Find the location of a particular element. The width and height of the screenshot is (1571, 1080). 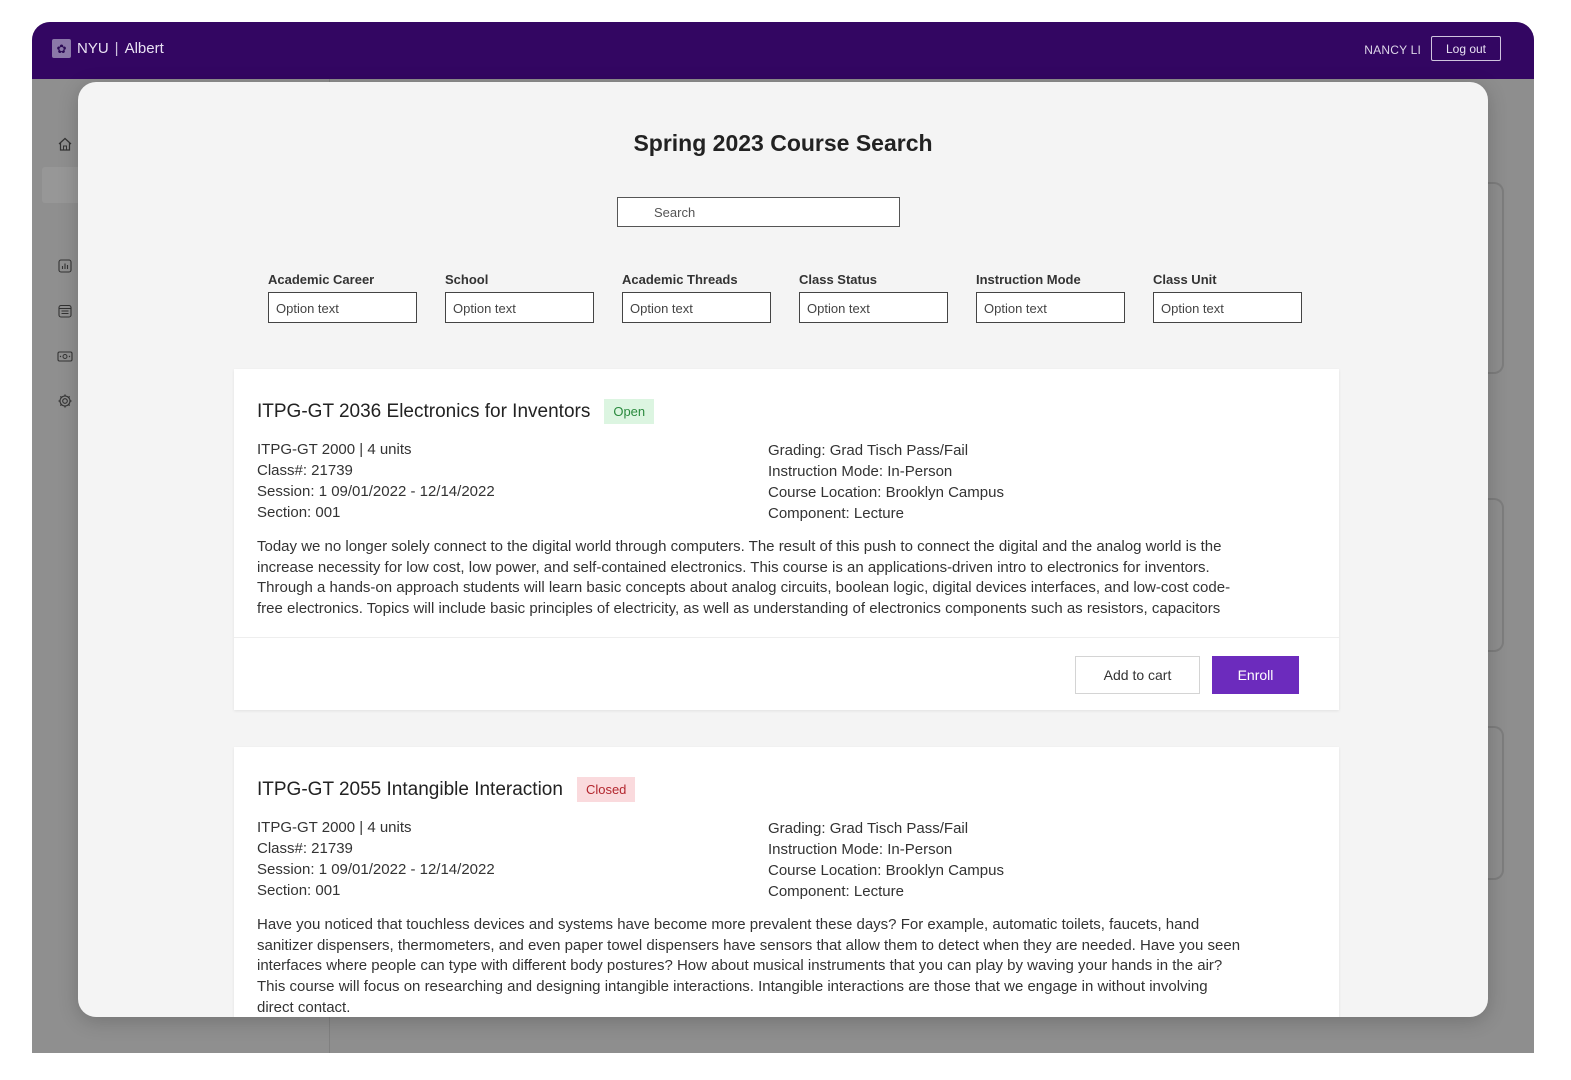

add-to-cart-button: Add to cart is located at coordinates (1137, 675).